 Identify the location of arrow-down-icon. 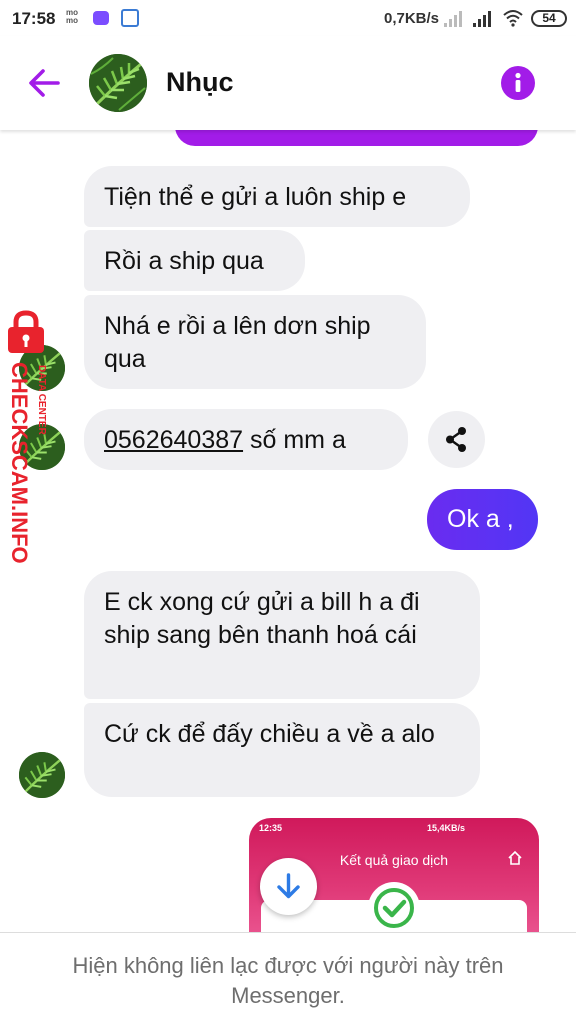
(288, 886).